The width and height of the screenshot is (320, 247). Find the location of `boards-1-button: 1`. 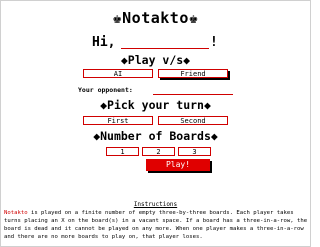

boards-1-button: 1 is located at coordinates (122, 151).